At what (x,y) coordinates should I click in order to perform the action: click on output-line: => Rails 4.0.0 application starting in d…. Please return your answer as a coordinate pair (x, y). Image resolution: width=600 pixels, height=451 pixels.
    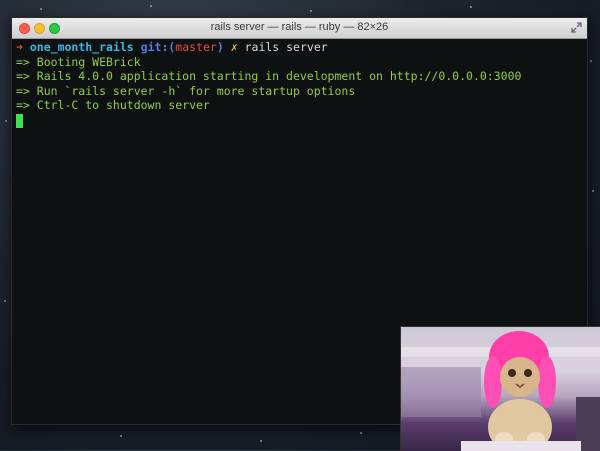
    Looking at the image, I should click on (269, 76).